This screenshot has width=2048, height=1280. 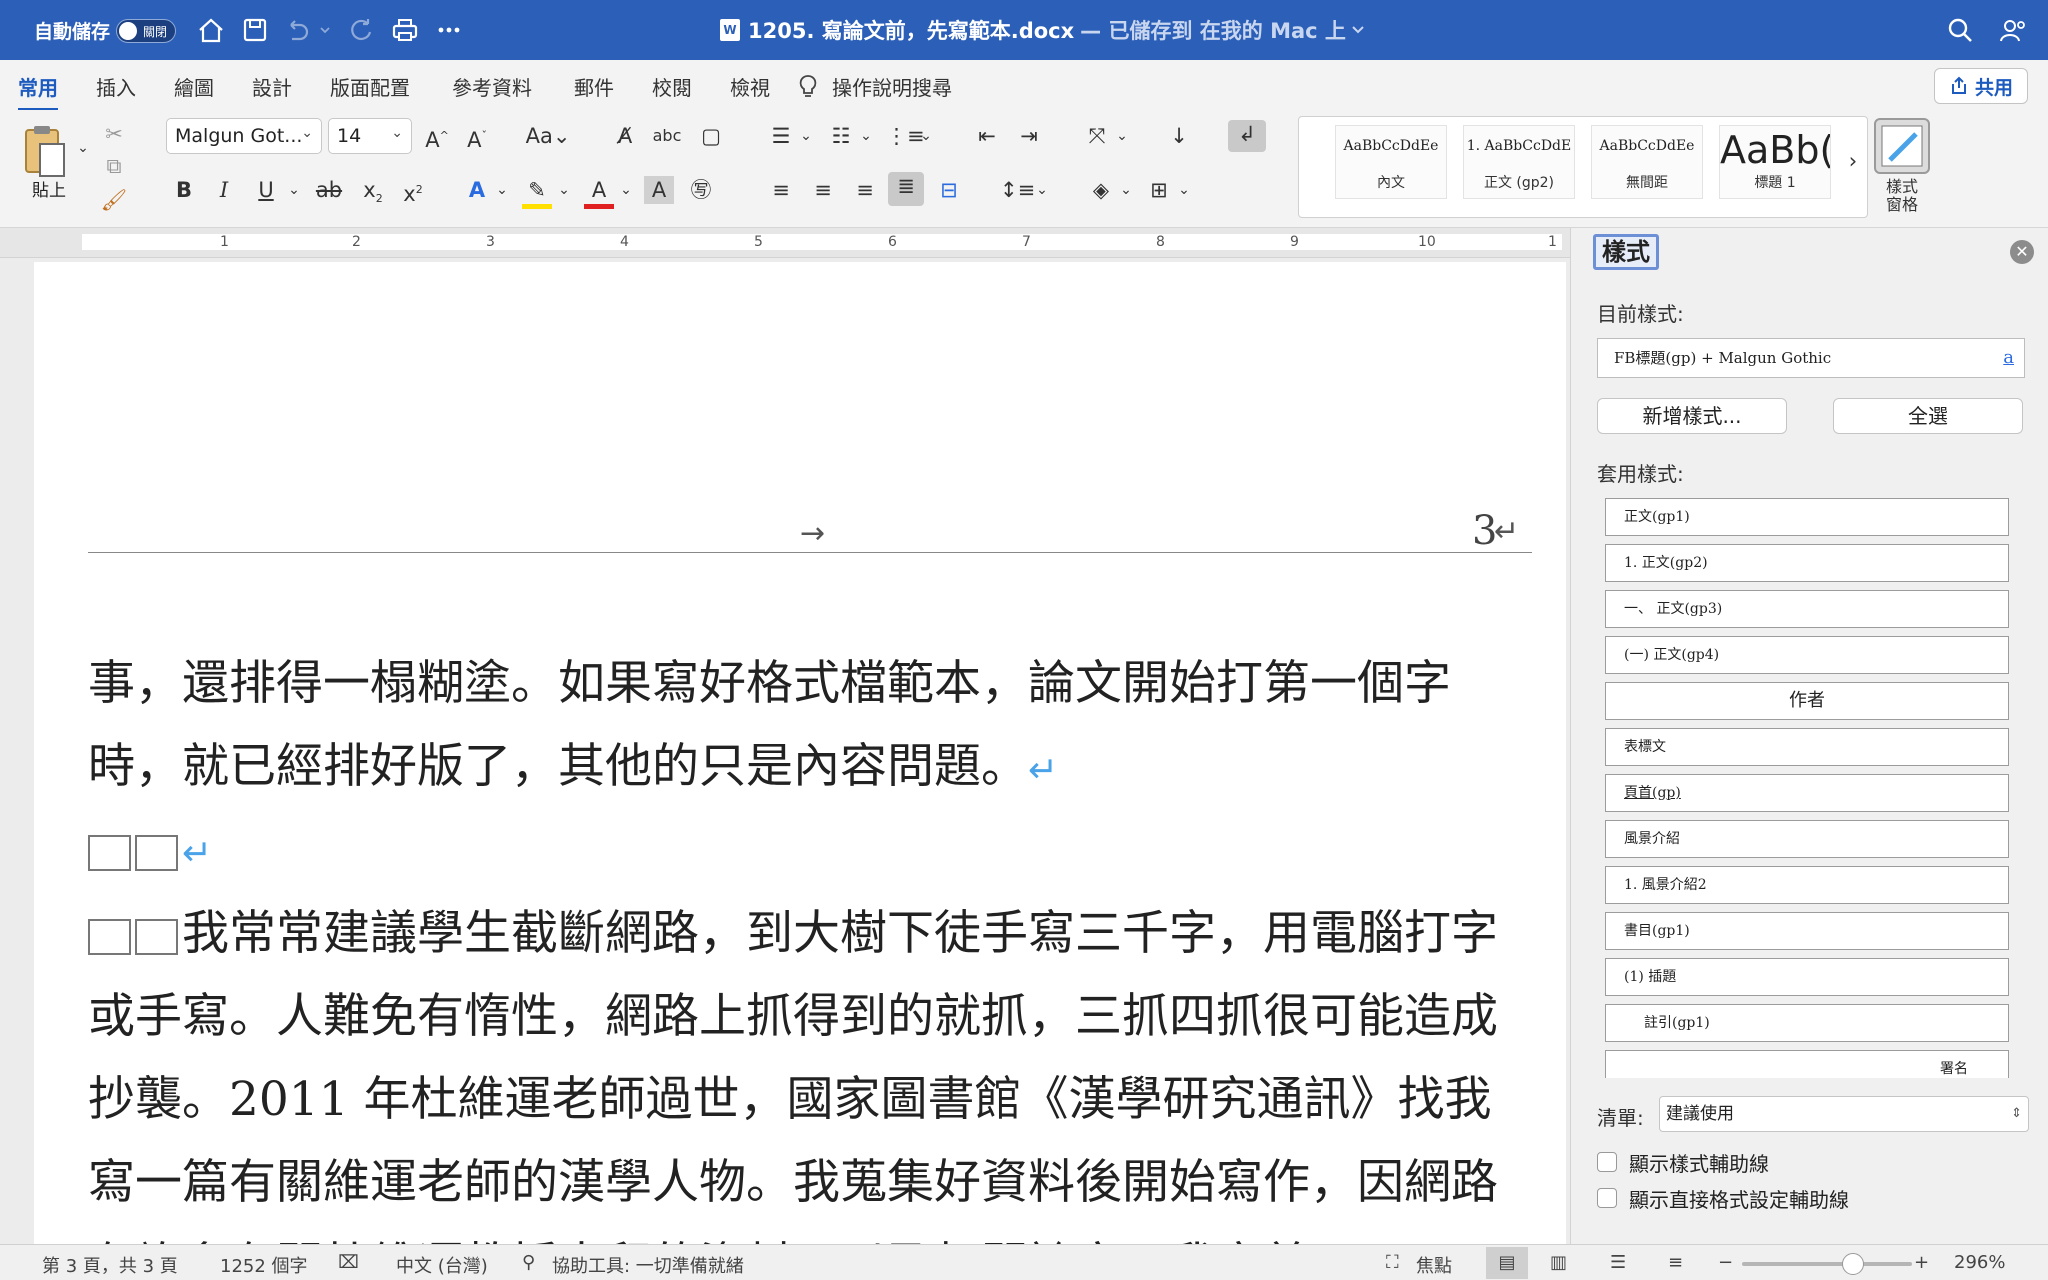 I want to click on tab-mailings: 郵件, so click(x=594, y=86).